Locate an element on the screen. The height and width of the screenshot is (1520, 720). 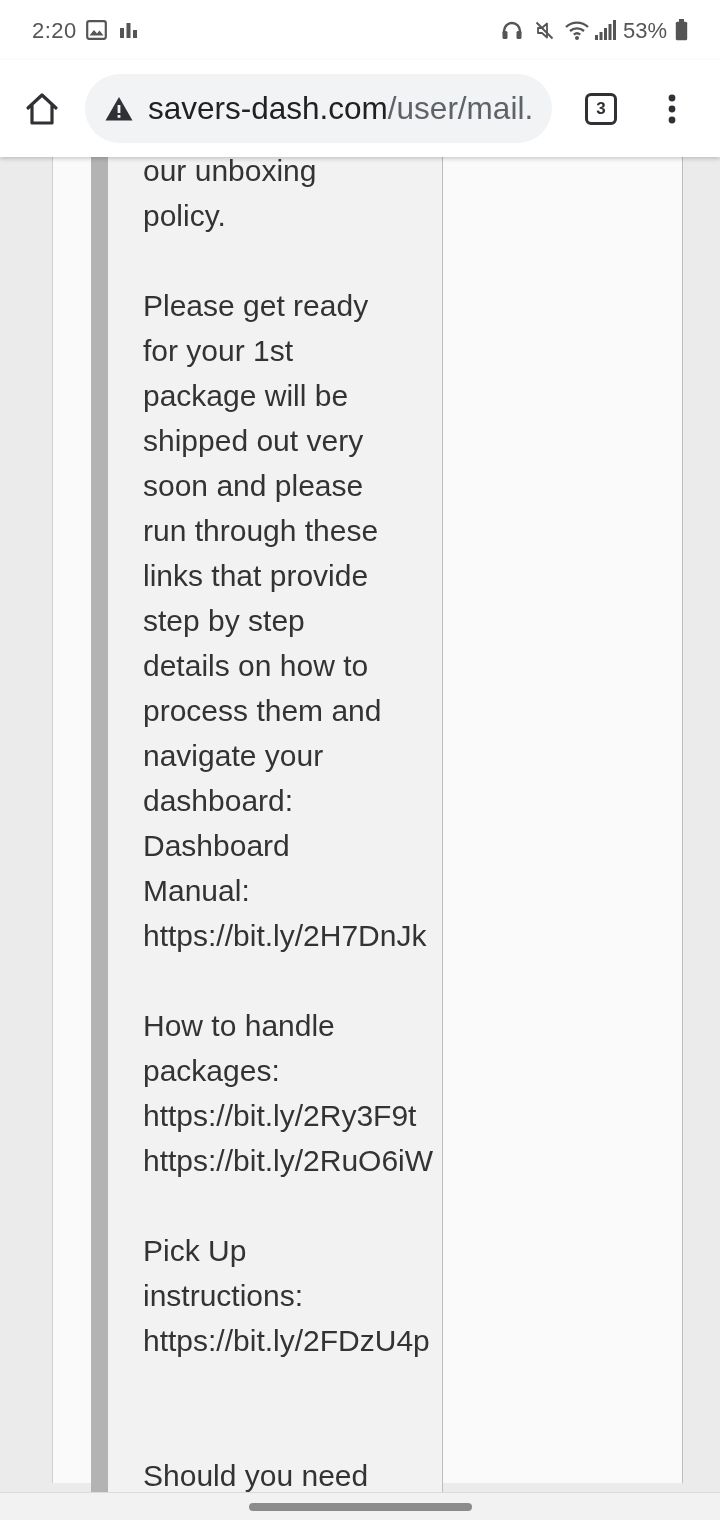
equalizer-bars-icon is located at coordinates (128, 30).